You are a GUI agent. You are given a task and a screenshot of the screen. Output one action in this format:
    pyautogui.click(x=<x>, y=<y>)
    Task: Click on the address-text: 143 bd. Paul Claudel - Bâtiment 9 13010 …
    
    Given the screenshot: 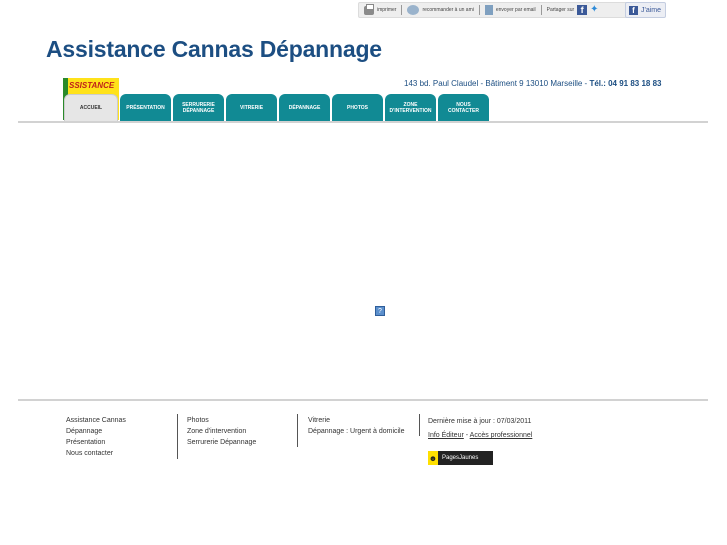 What is the action you would take?
    pyautogui.click(x=497, y=83)
    